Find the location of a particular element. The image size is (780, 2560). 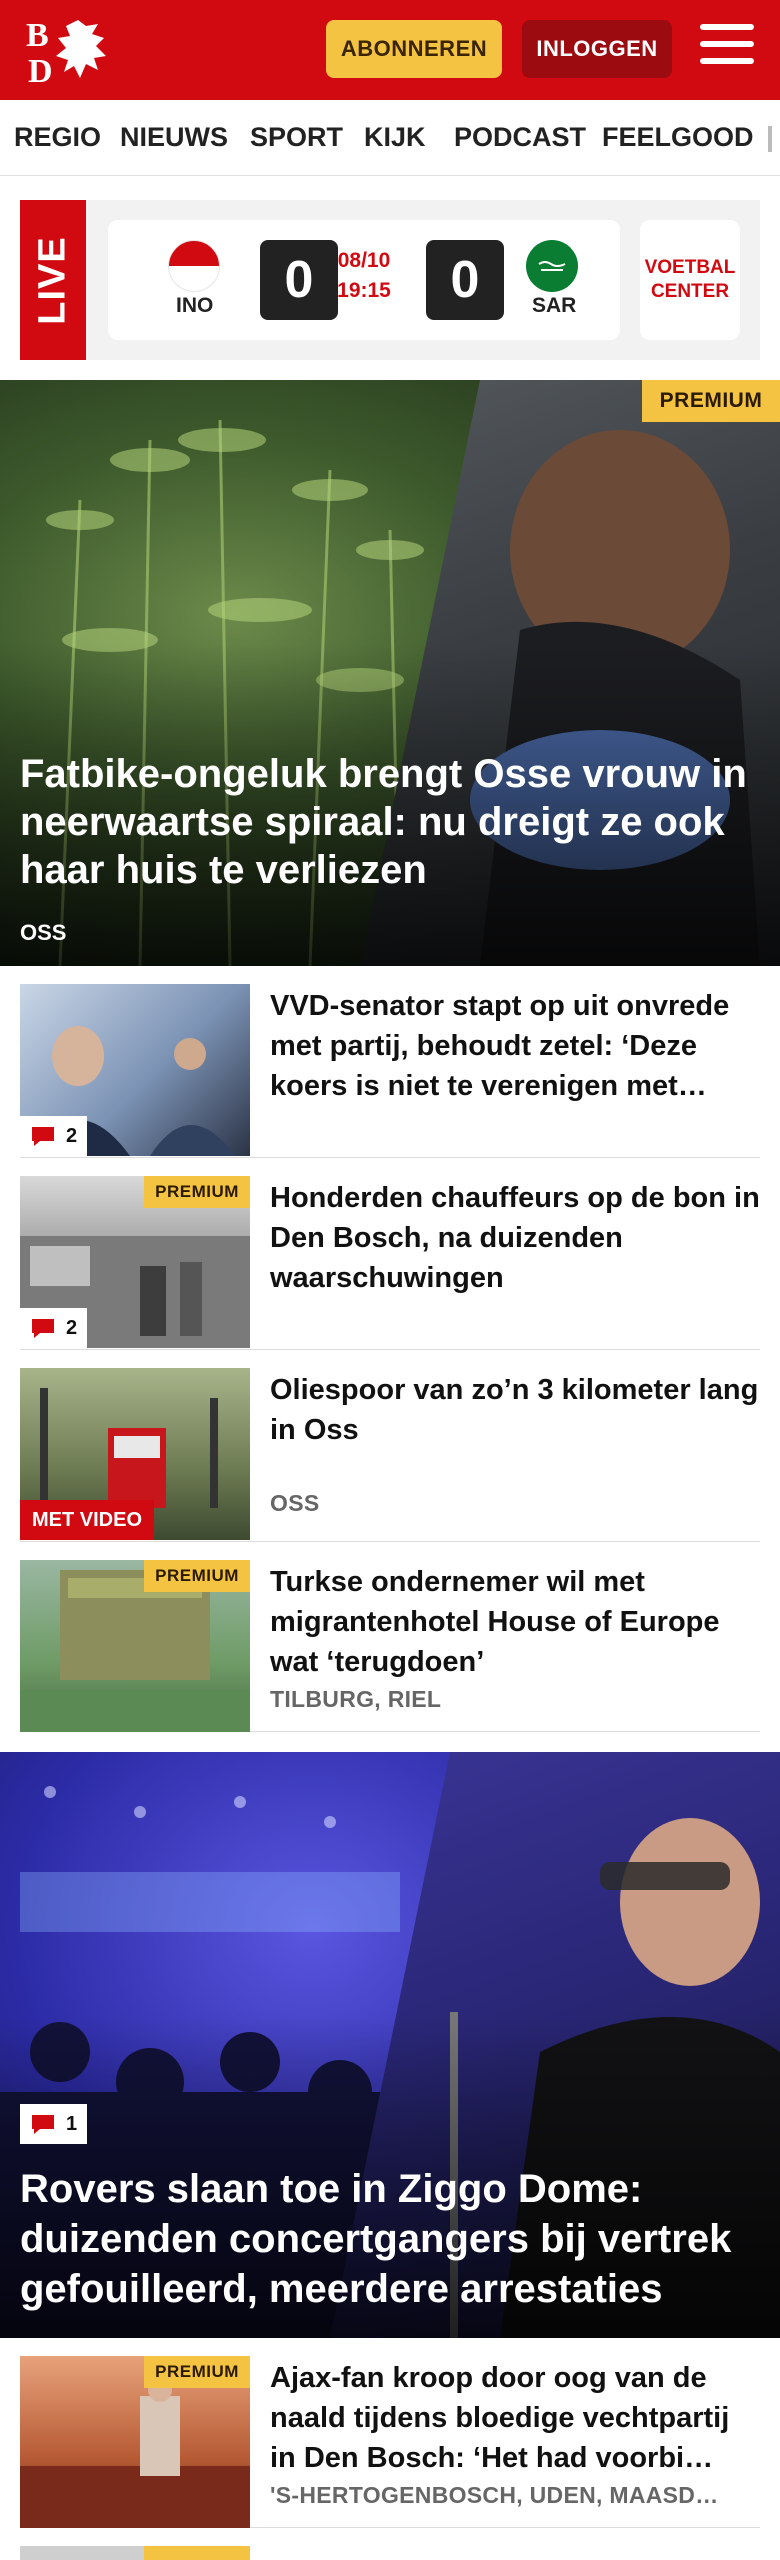

video-badge: MET VIDEO is located at coordinates (87, 1520).